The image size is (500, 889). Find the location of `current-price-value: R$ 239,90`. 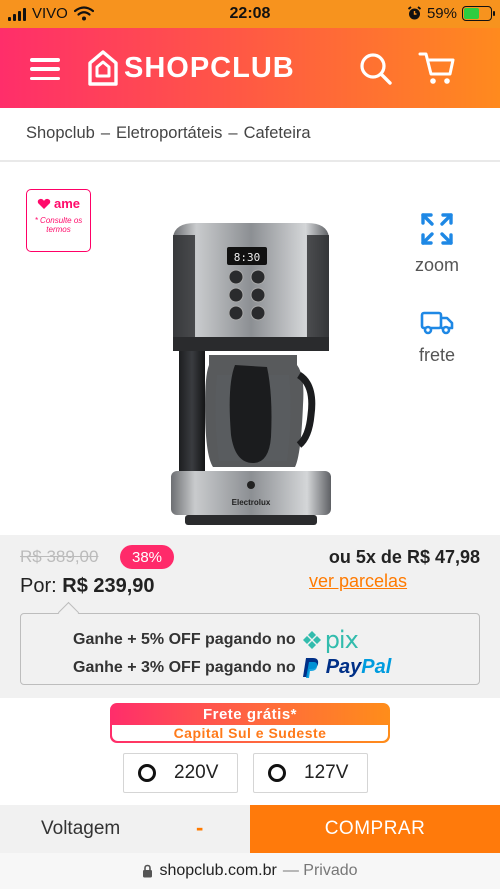

current-price-value: R$ 239,90 is located at coordinates (108, 586).